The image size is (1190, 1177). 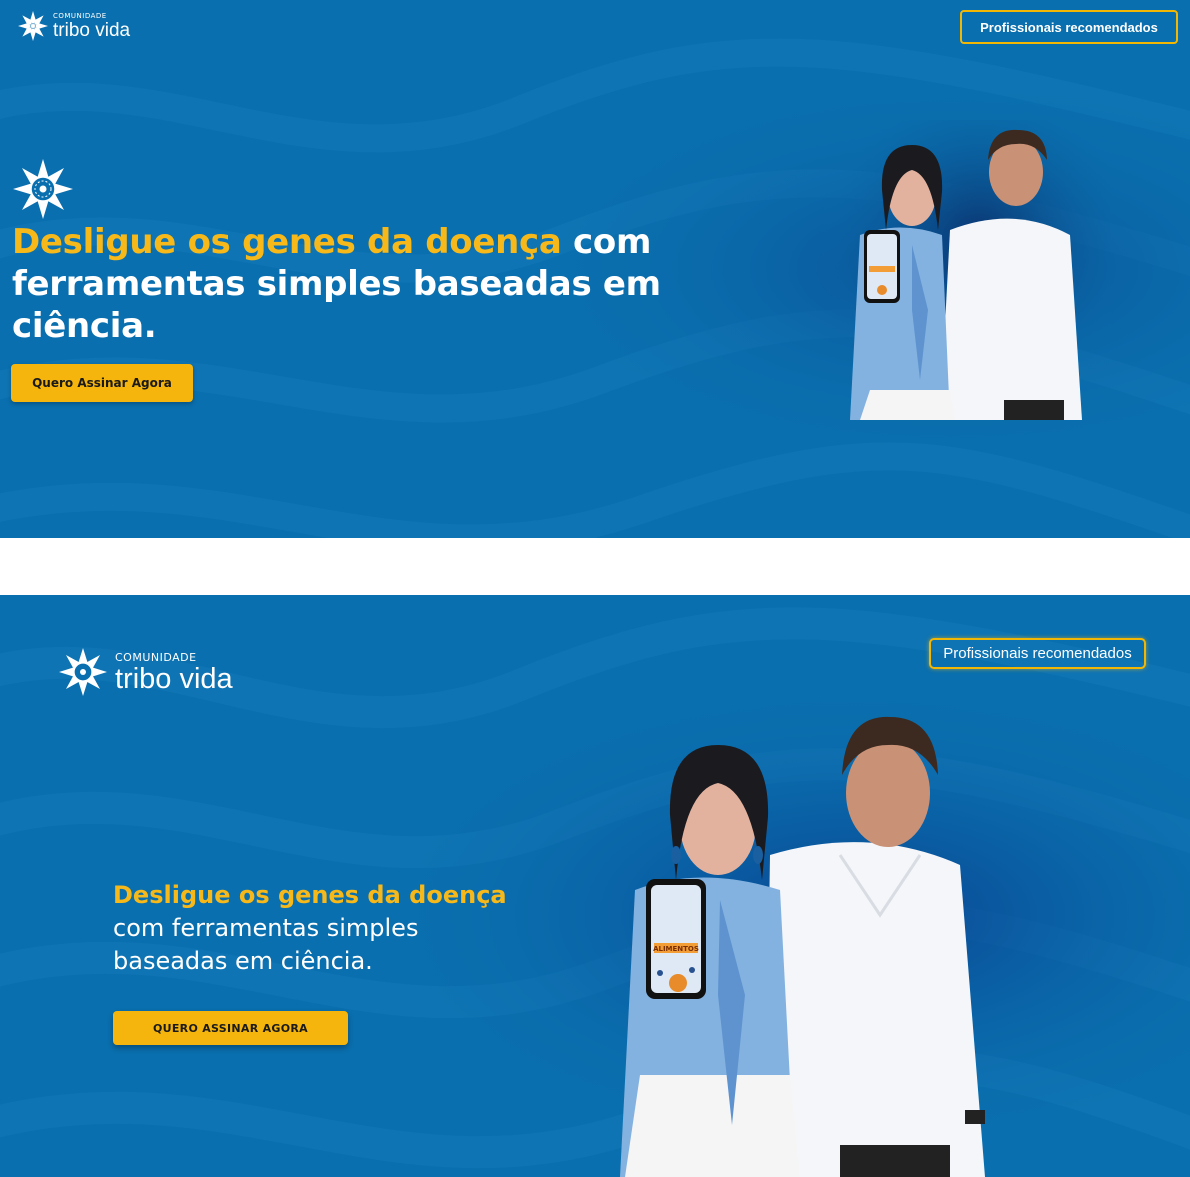 What do you see at coordinates (595, 566) in the screenshot?
I see `section-divider` at bounding box center [595, 566].